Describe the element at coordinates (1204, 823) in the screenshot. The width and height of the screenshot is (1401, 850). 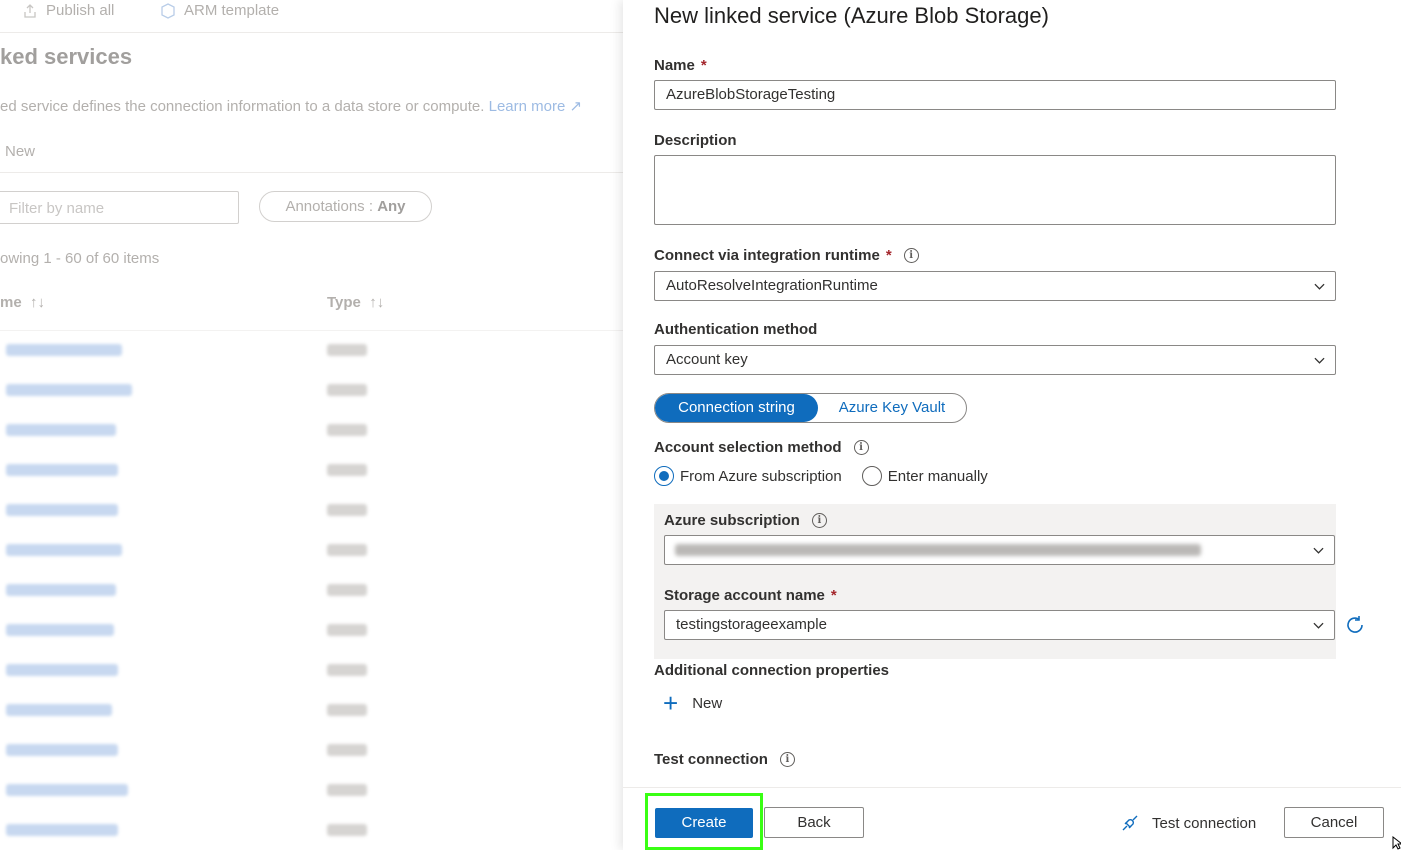
I see `test-connection-button-label: Test connection` at that location.